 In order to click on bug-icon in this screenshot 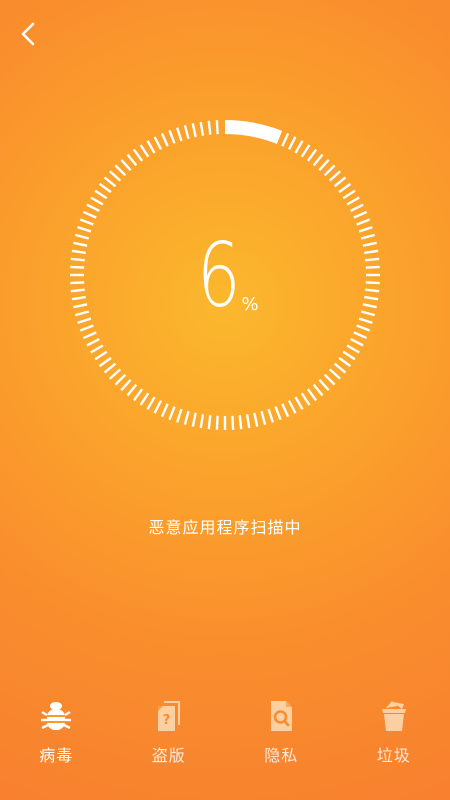, I will do `click(56, 716)`.